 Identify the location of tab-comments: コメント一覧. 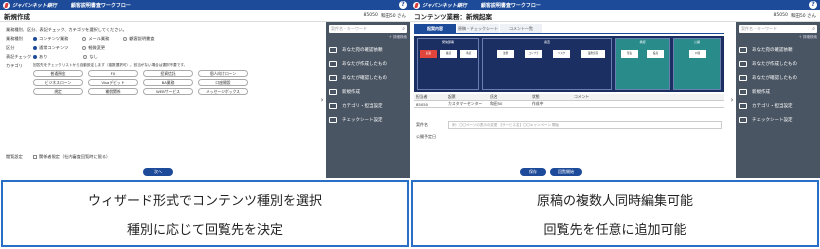
(521, 28).